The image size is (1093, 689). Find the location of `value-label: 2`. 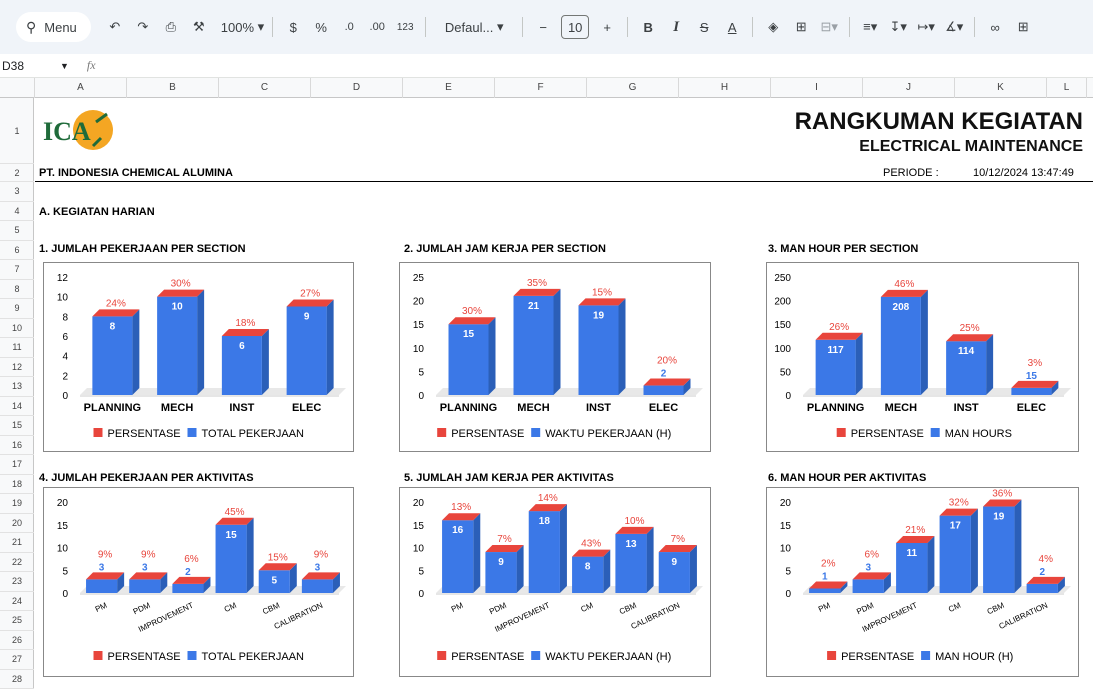

value-label: 2 is located at coordinates (664, 374).